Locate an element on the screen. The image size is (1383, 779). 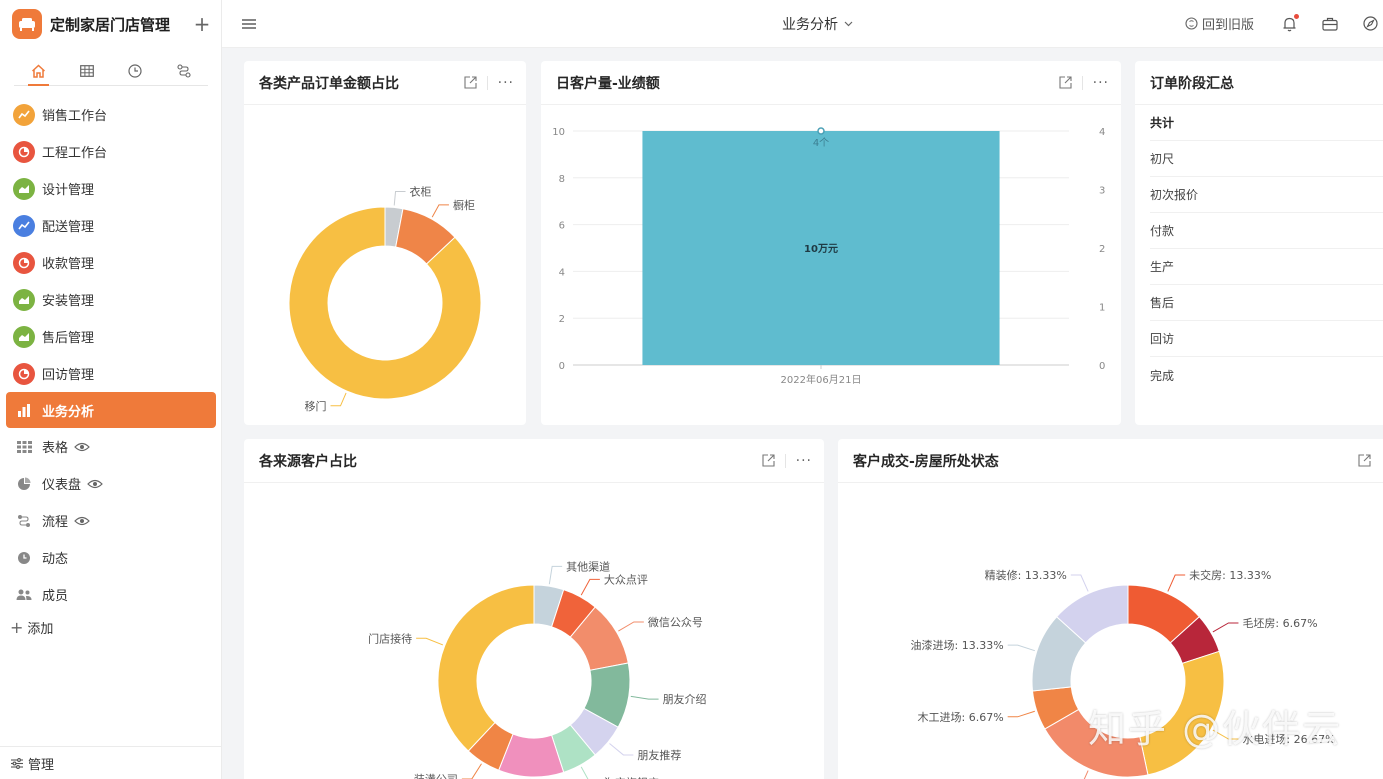
stage-list: 共计 初尺 初次报价 付款 生产 售后 回访 完成 is located at coordinates (1259, 249).